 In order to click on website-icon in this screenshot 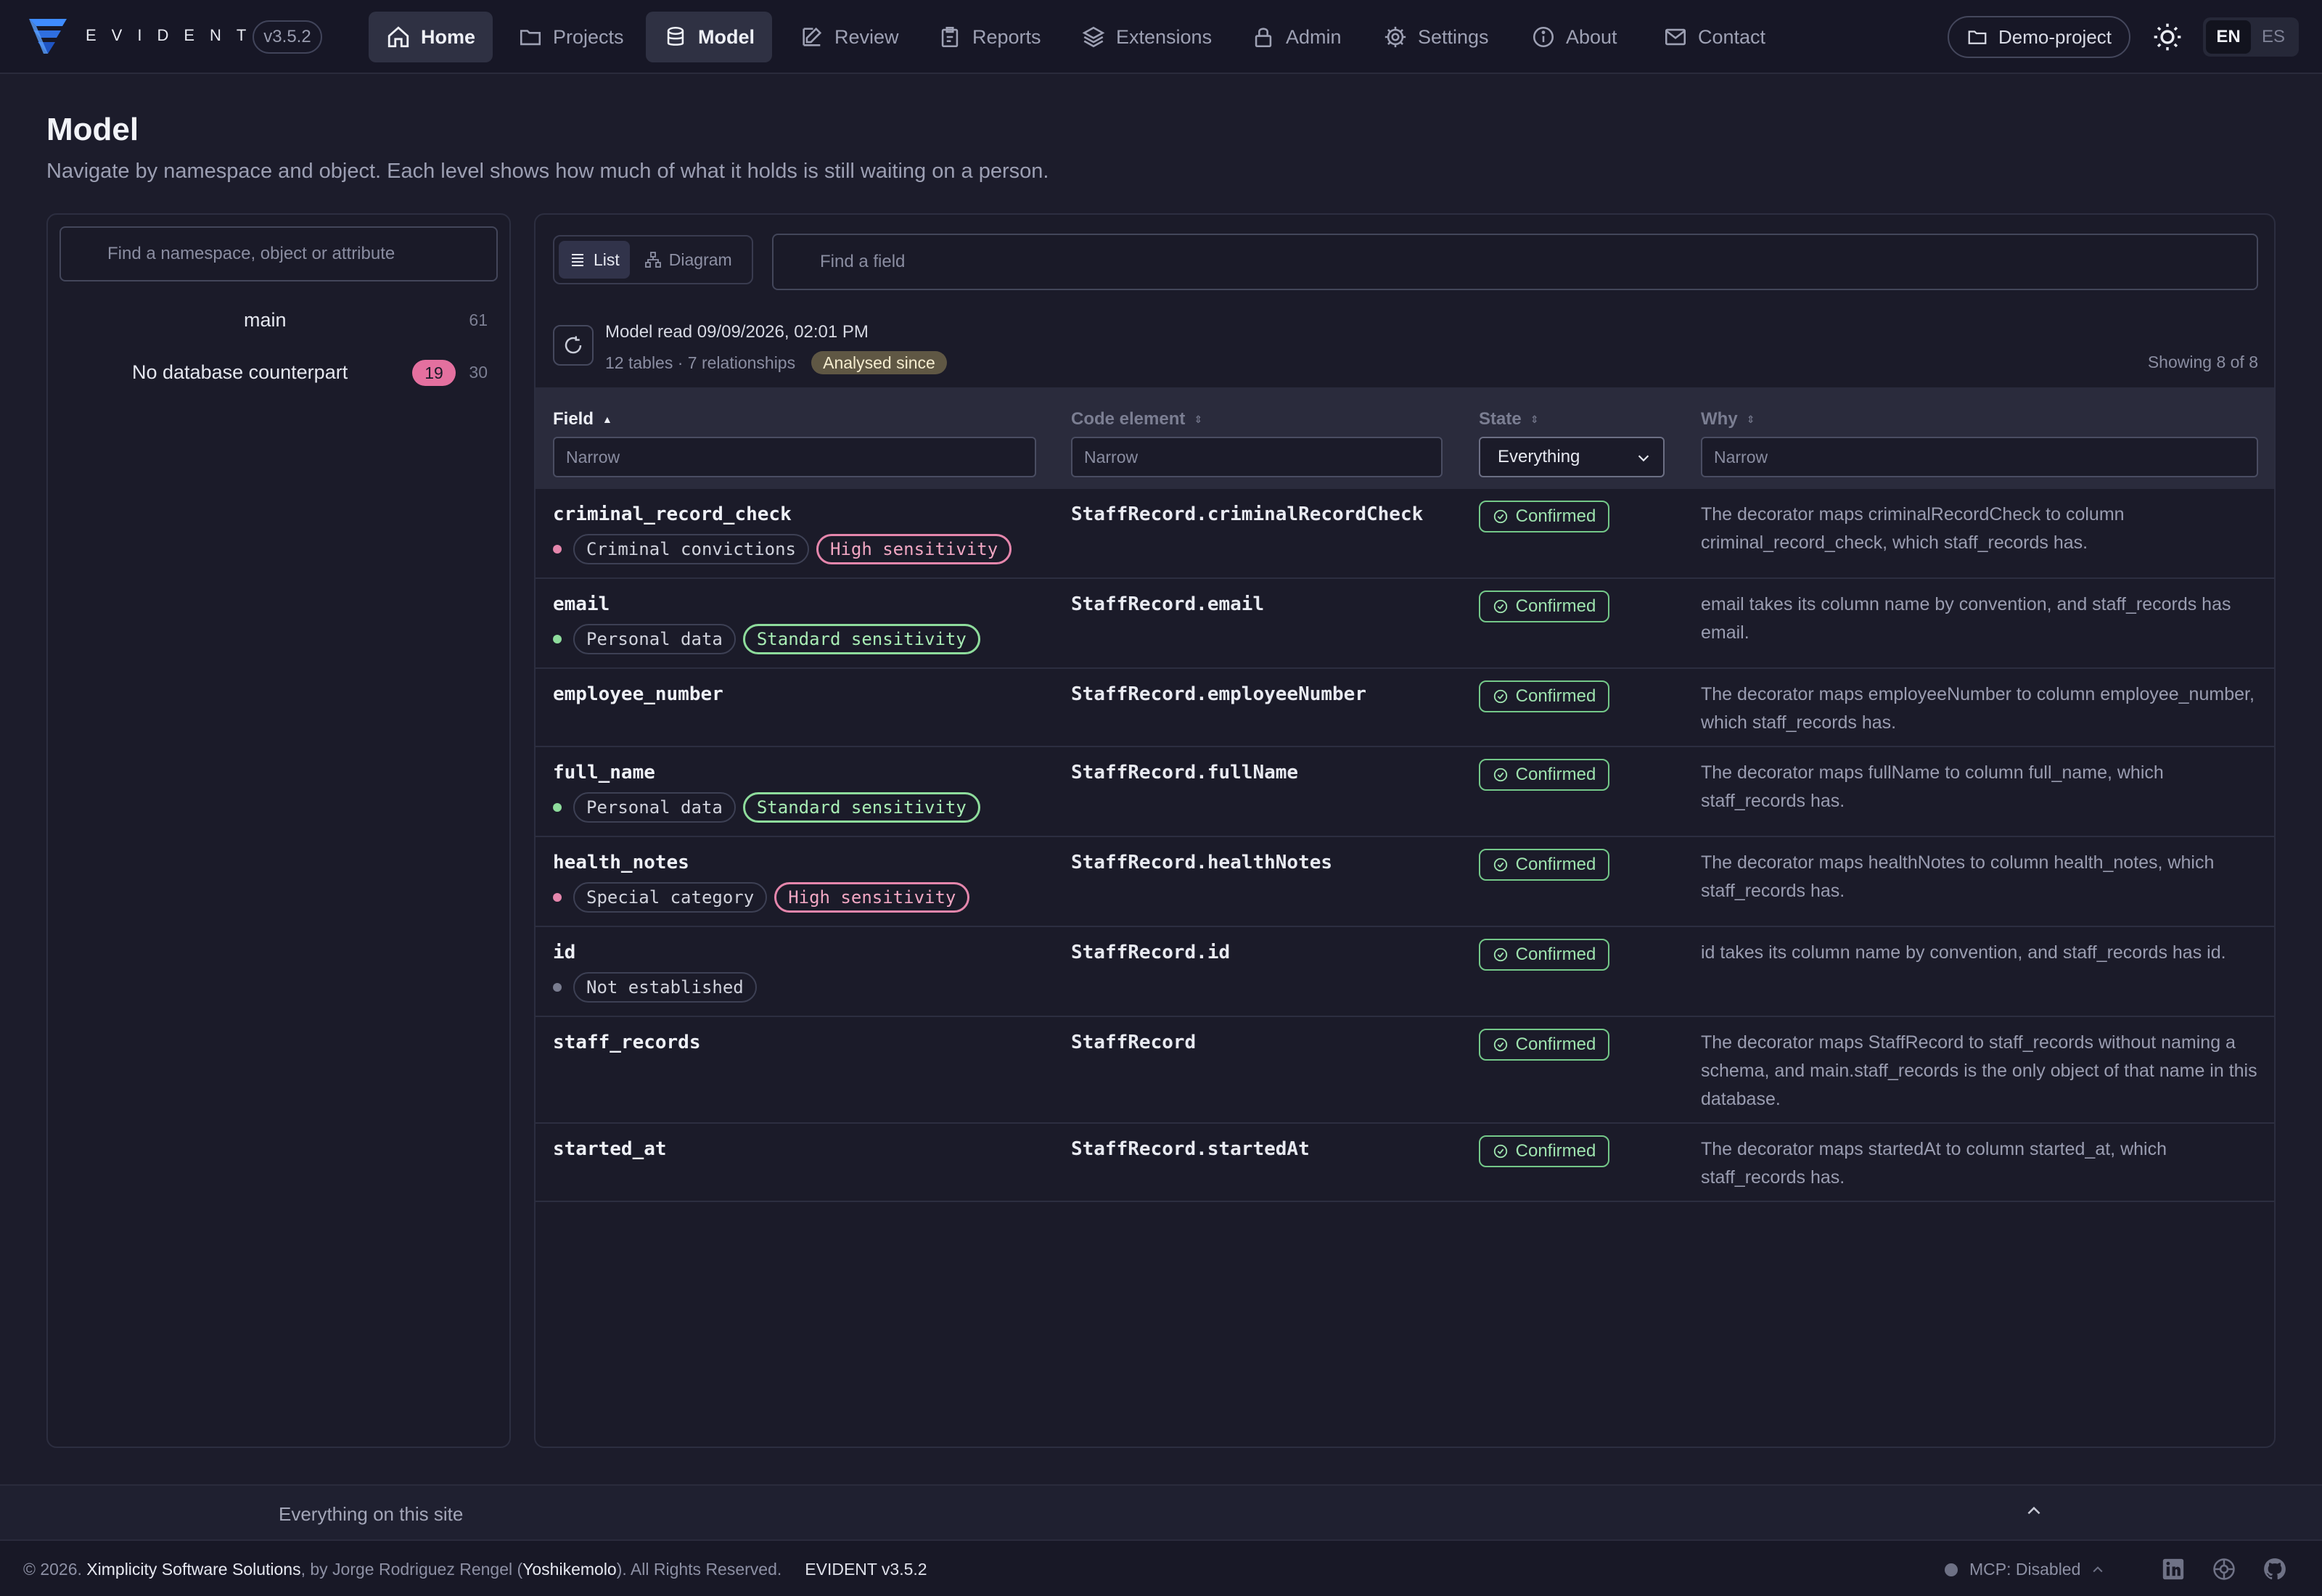, I will do `click(2224, 1569)`.